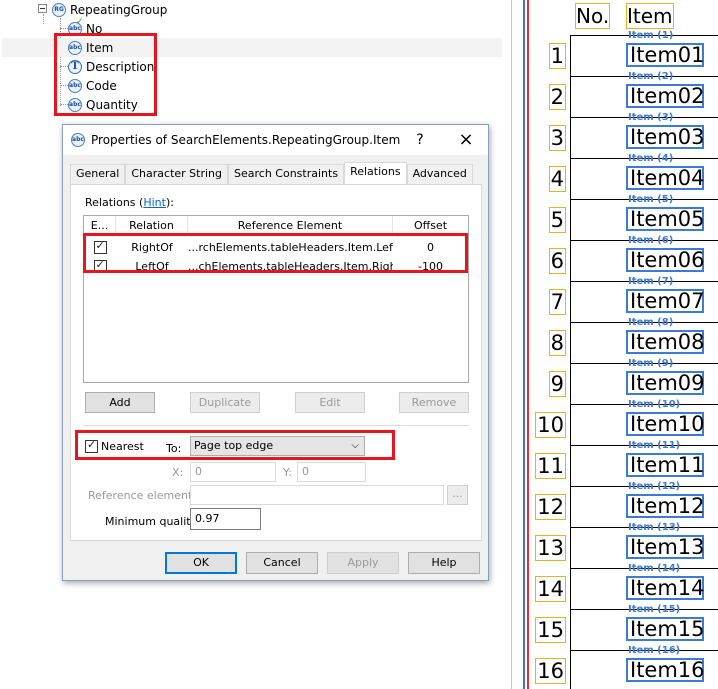  What do you see at coordinates (550, 671) in the screenshot?
I see `row-number-text: 16` at bounding box center [550, 671].